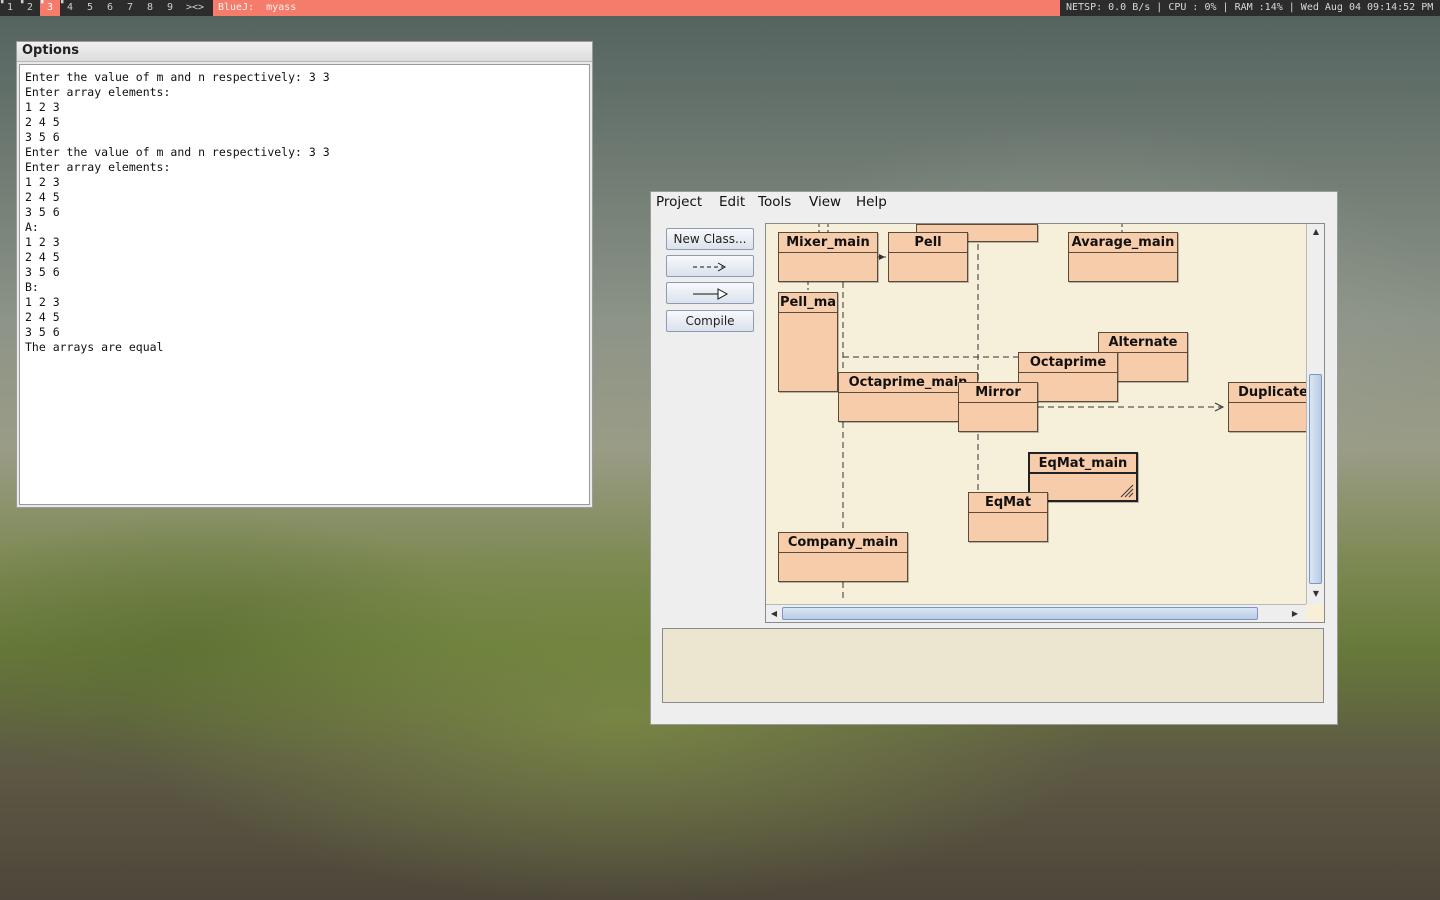 This screenshot has width=1440, height=900. Describe the element at coordinates (50, 8) in the screenshot. I see `workspace-3: ▘ 3` at that location.